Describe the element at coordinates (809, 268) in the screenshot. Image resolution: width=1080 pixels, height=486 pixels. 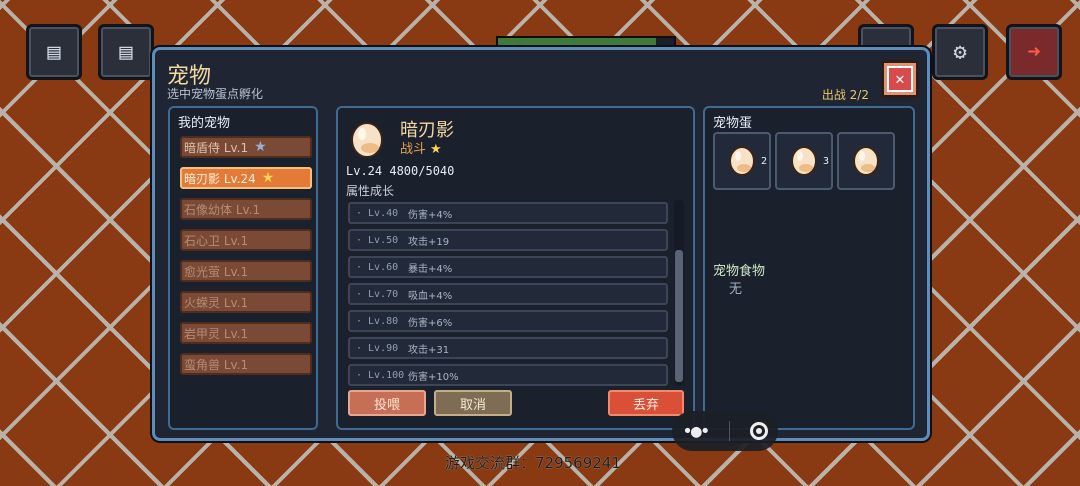
I see `pet-egg-panel: 宠物蛋 2 3 宠物食物 无` at that location.